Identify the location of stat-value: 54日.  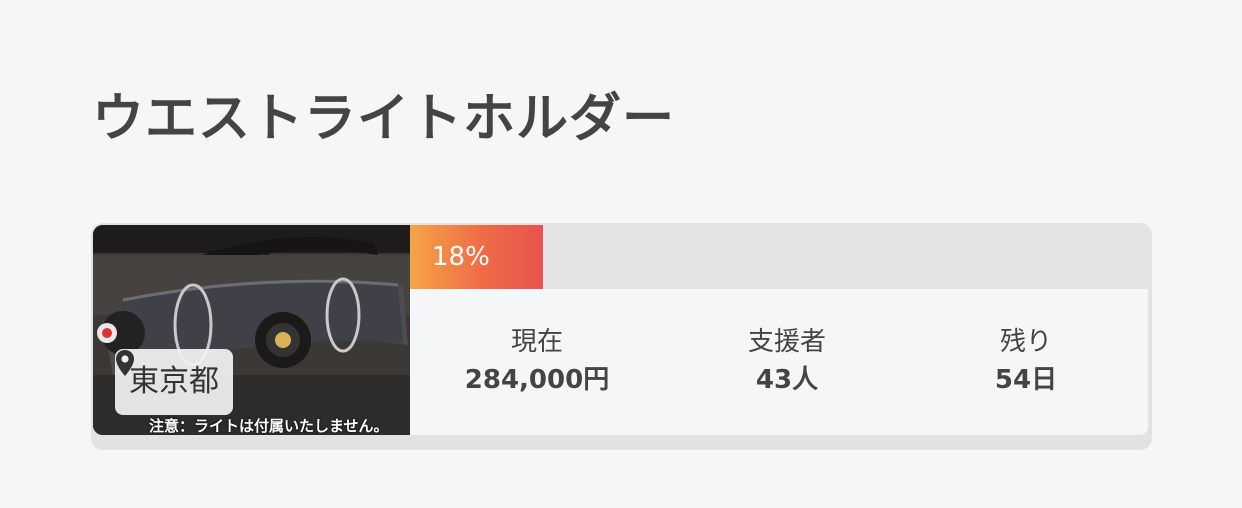
(1026, 380).